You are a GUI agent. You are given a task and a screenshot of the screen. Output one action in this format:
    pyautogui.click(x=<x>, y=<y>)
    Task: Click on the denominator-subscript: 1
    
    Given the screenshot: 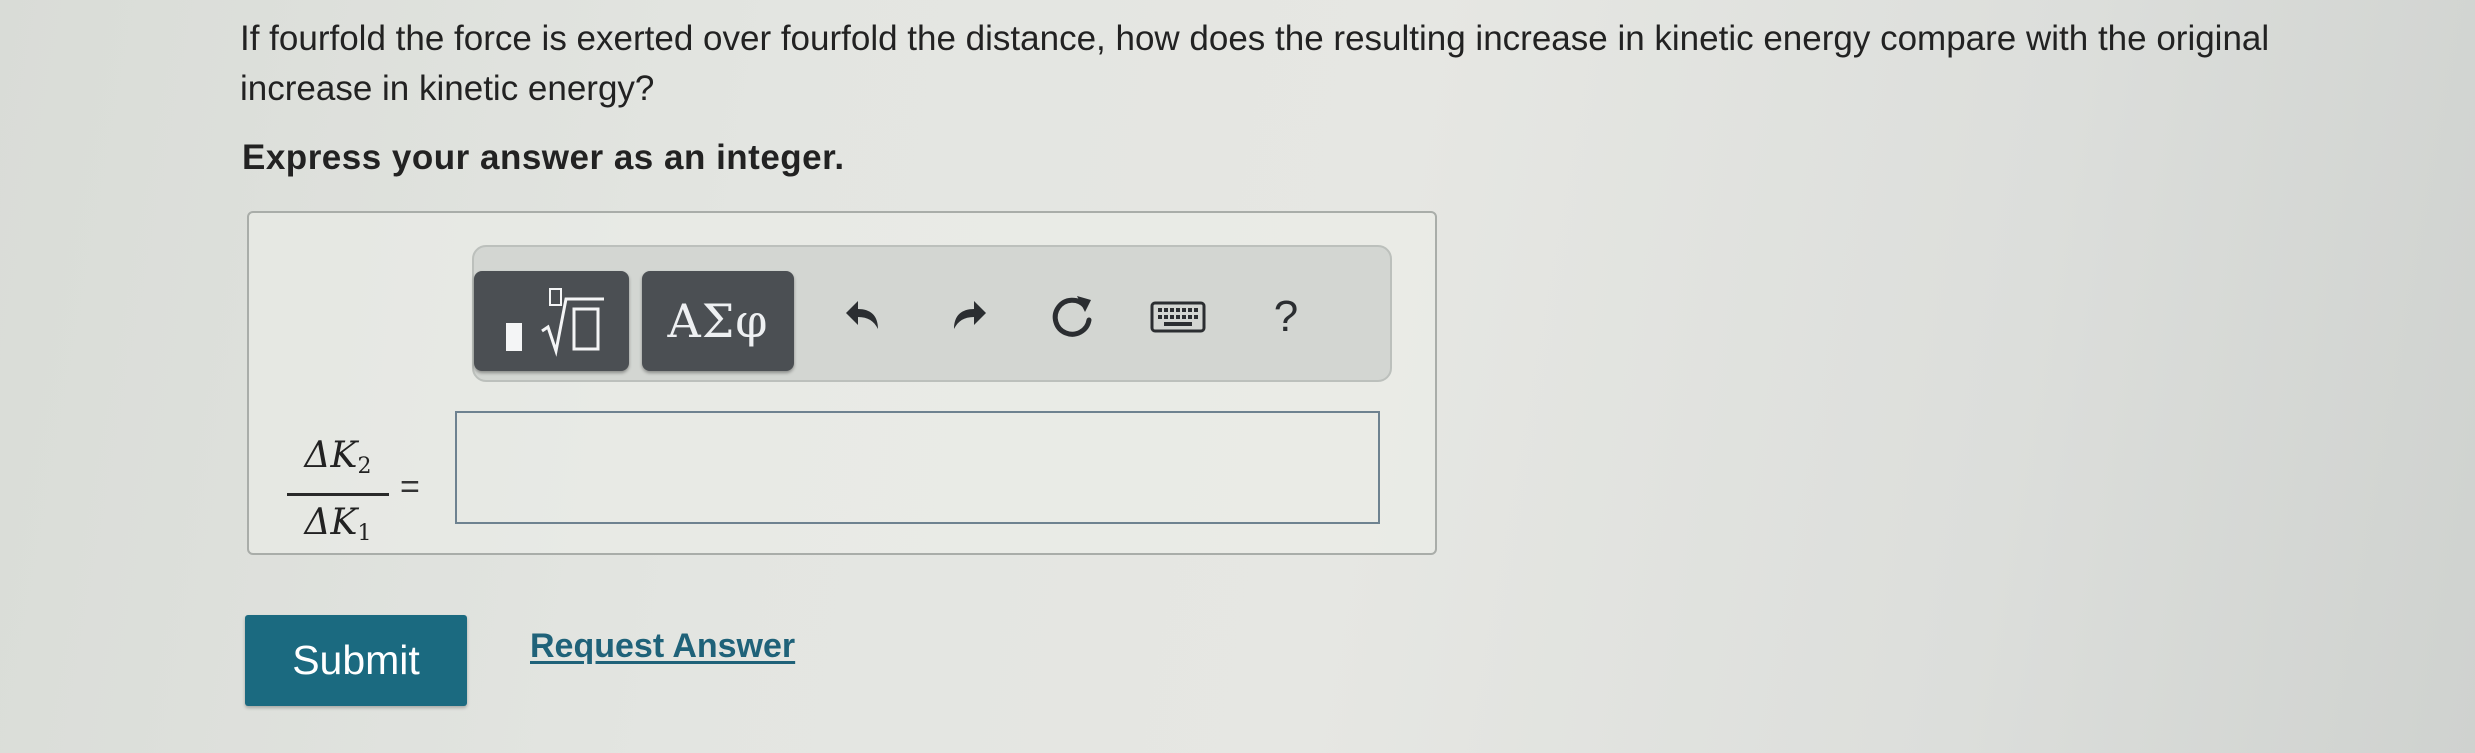 What is the action you would take?
    pyautogui.click(x=364, y=533)
    